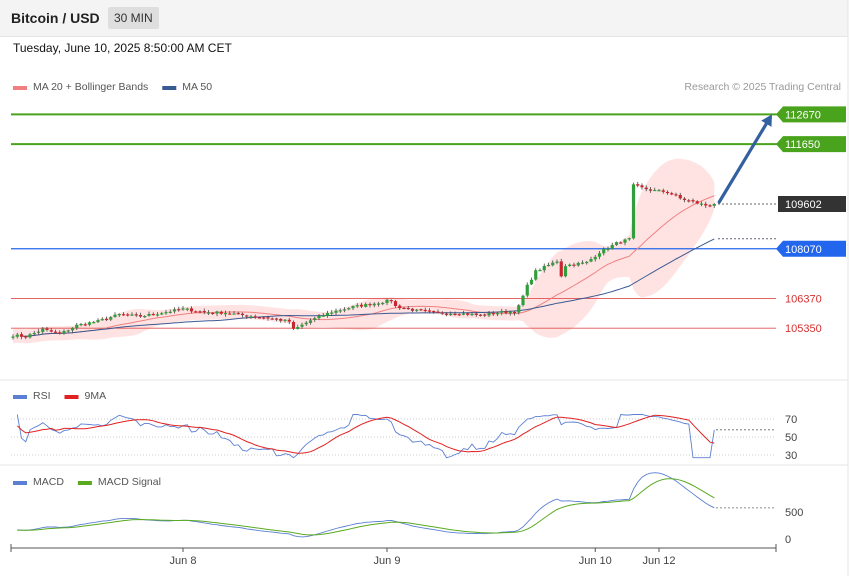 Image resolution: width=850 pixels, height=576 pixels. Describe the element at coordinates (788, 540) in the screenshot. I see `macd-tick-1: 0` at that location.